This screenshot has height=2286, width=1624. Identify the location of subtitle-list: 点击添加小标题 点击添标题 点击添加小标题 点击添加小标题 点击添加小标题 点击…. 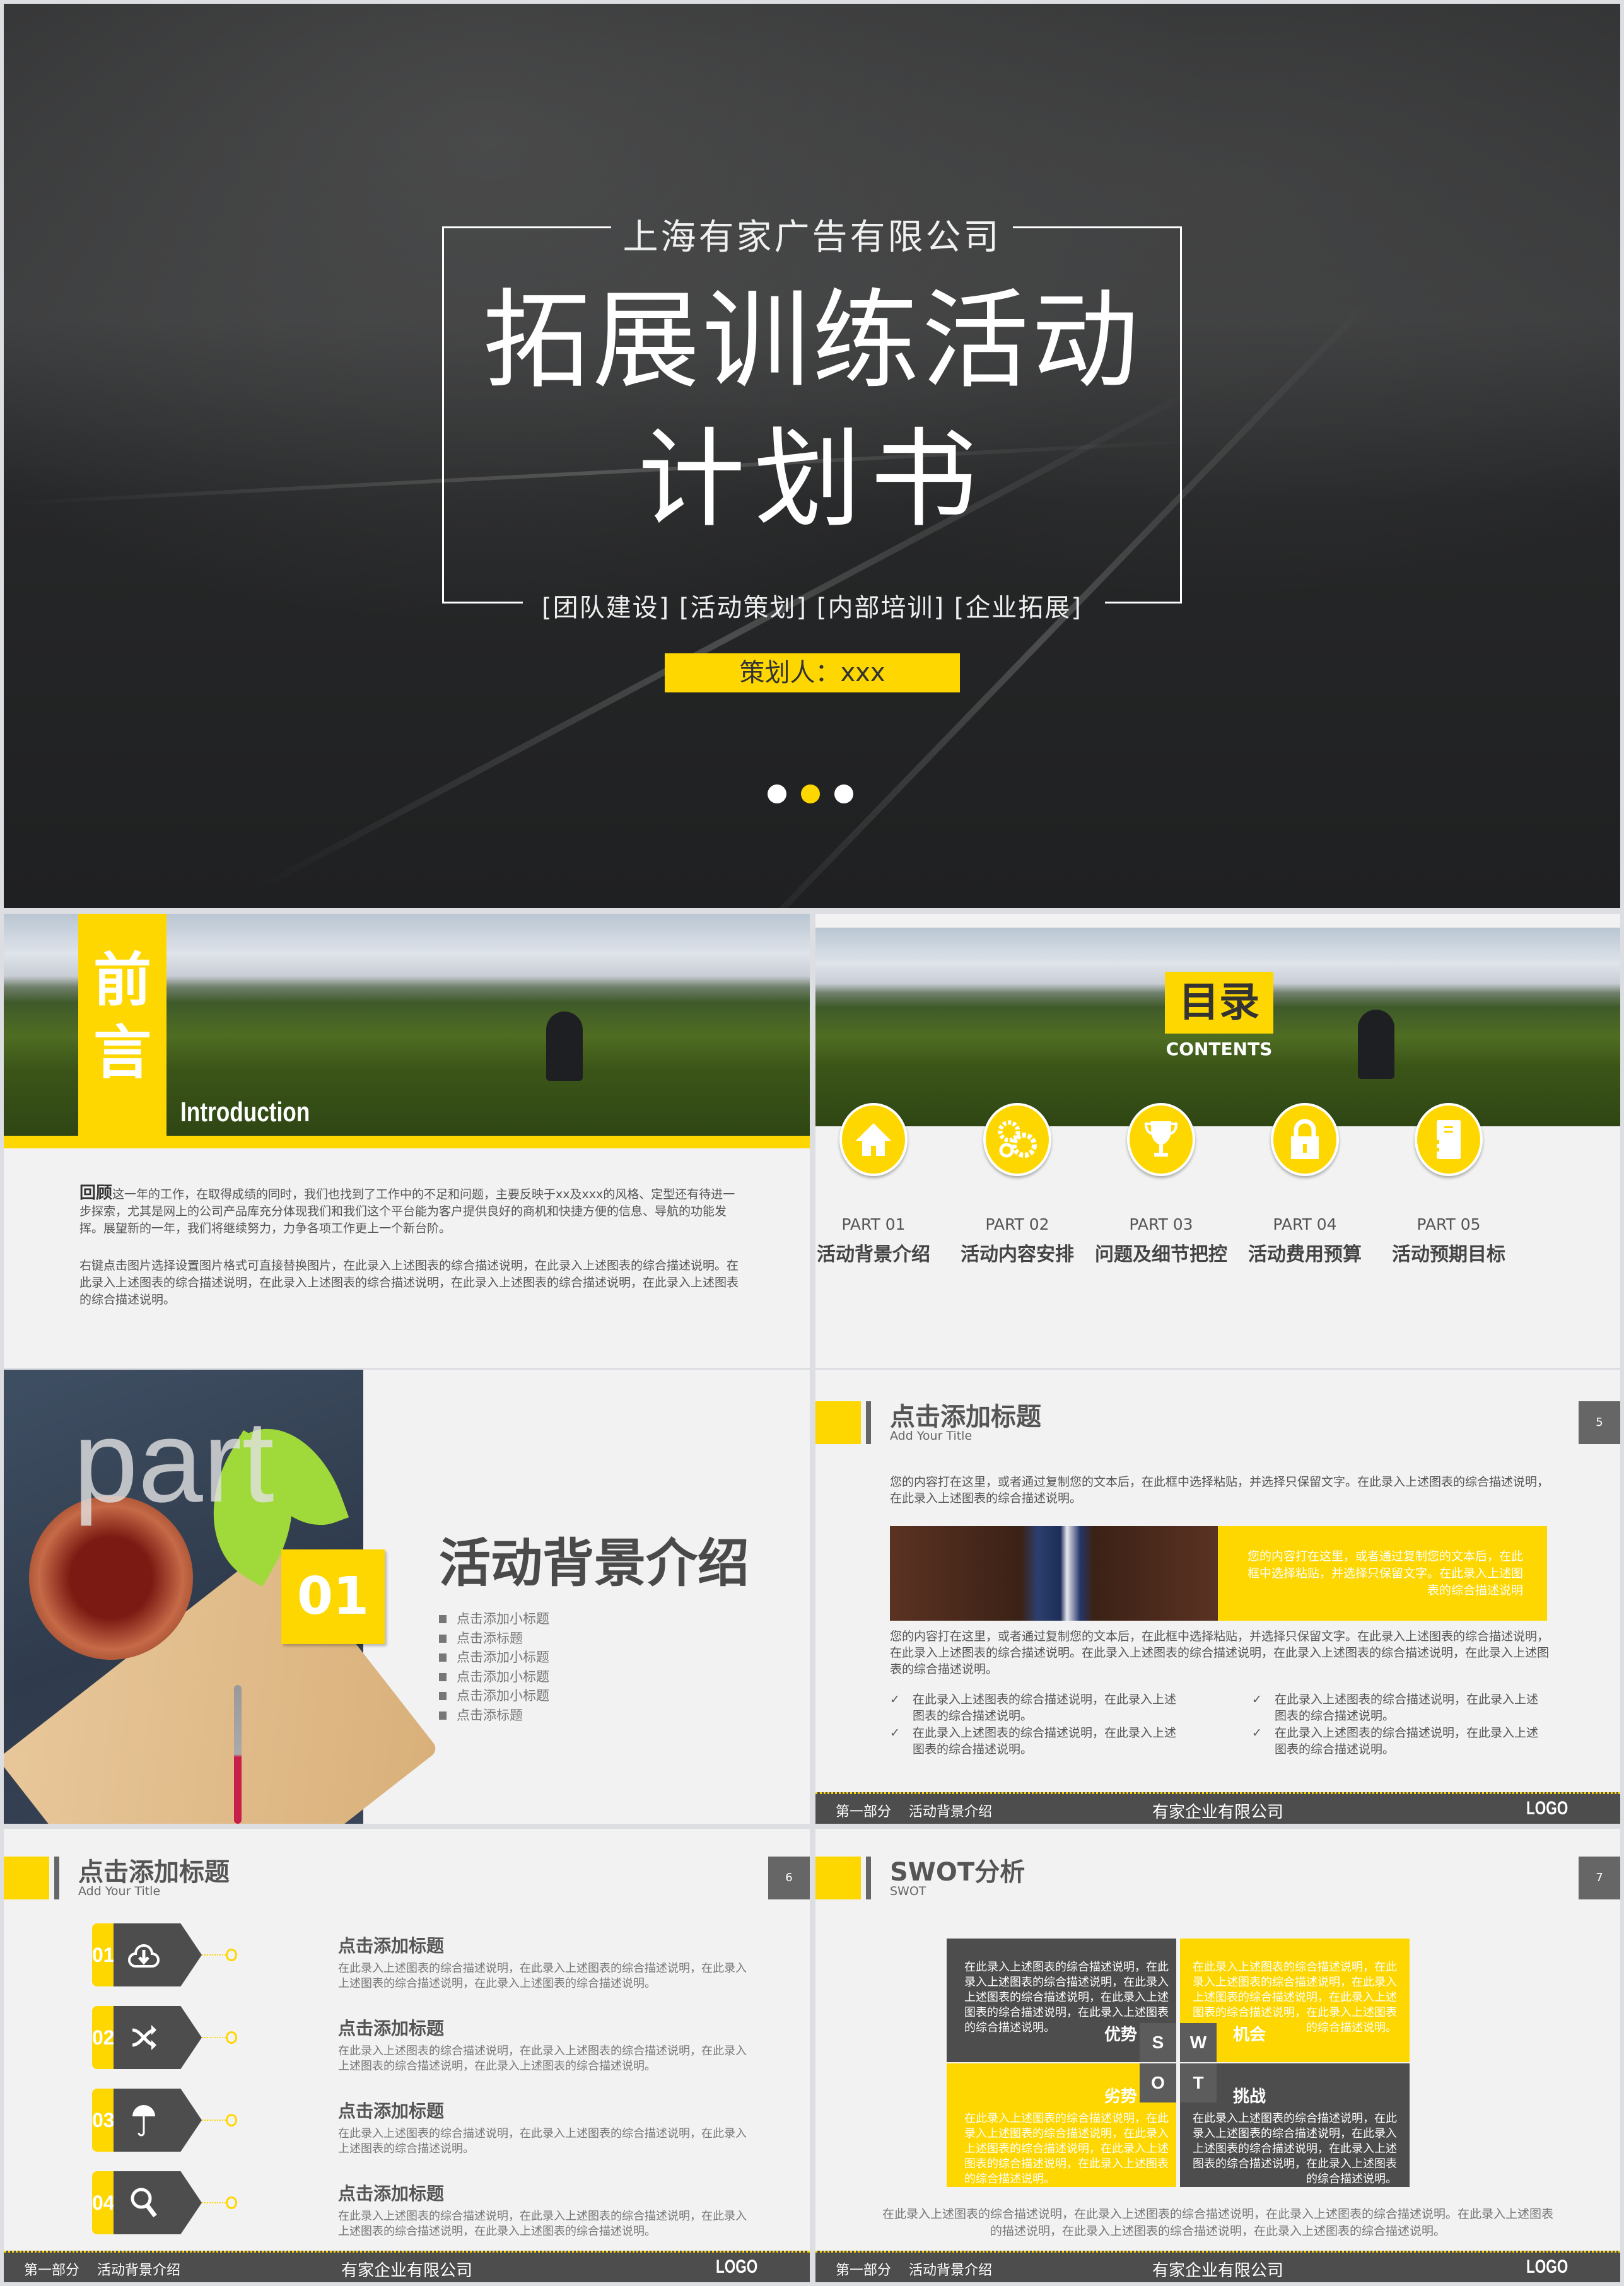
(494, 1667).